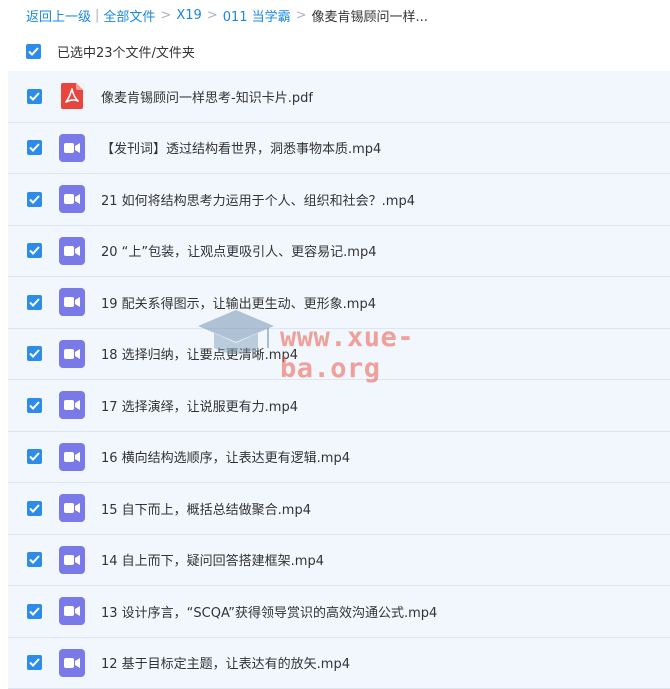 The image size is (670, 689). Describe the element at coordinates (339, 509) in the screenshot. I see `file-row: 15 自下而上，概括总结做聚合.mp4` at that location.